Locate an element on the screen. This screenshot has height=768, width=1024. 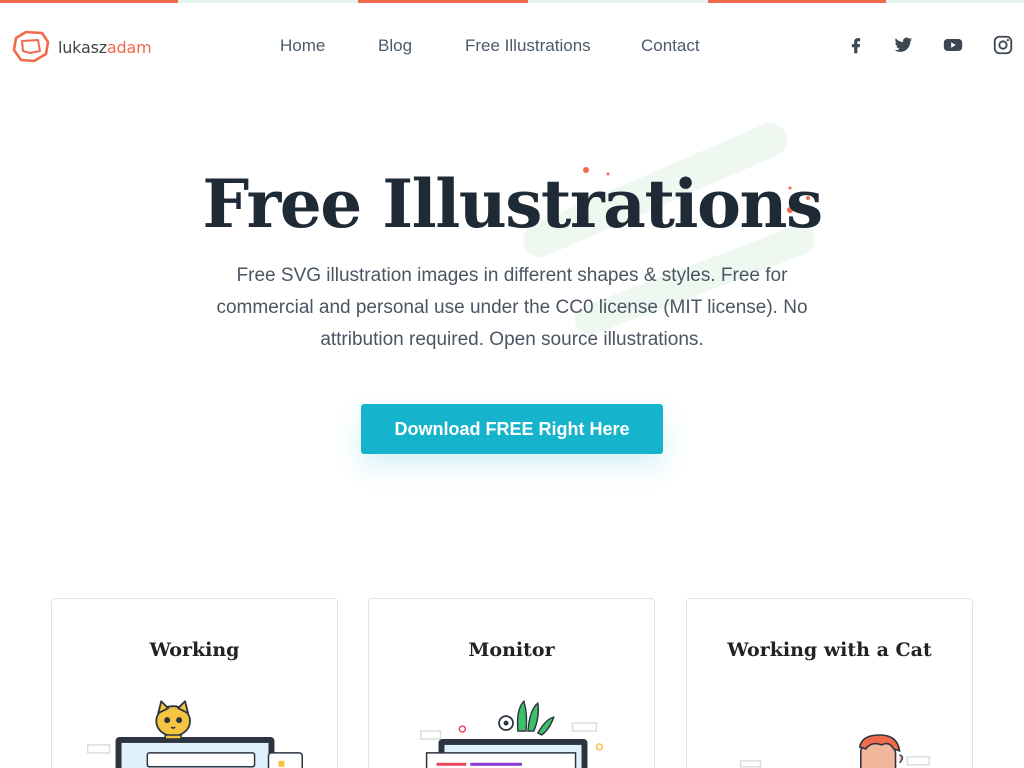
download-button: Download FREE Right Here is located at coordinates (512, 429).